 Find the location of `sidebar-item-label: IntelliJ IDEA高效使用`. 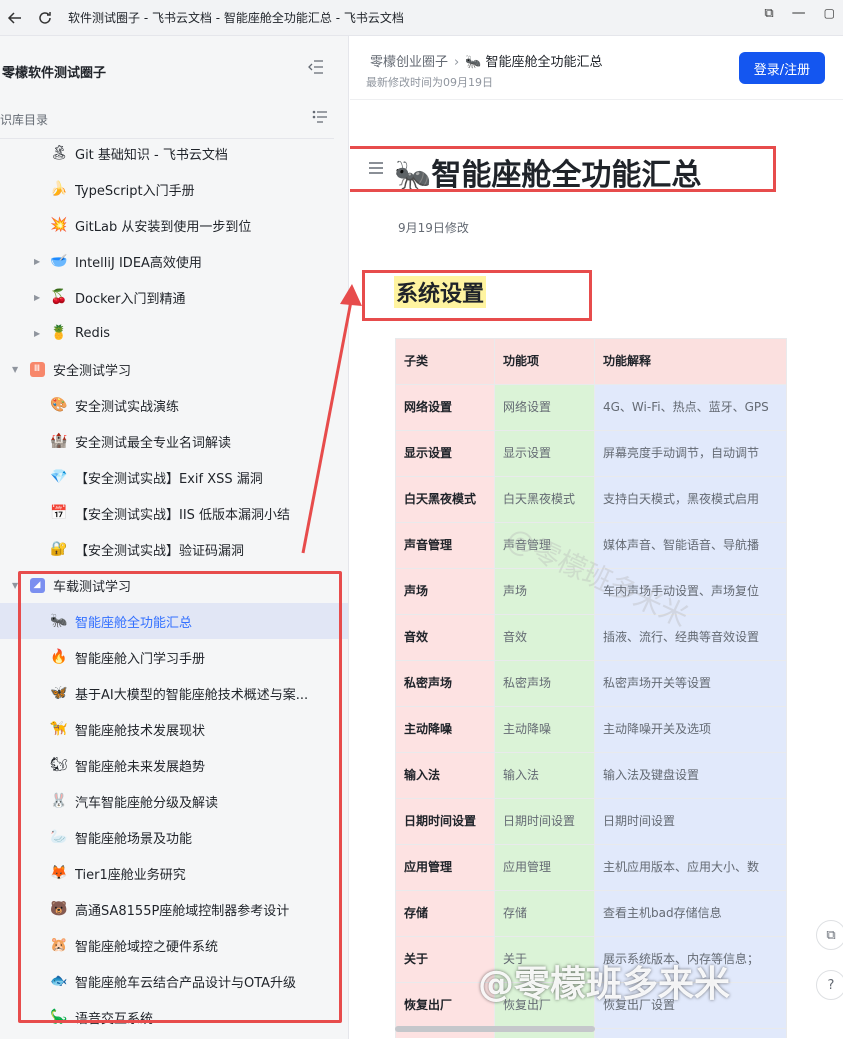

sidebar-item-label: IntelliJ IDEA高效使用 is located at coordinates (138, 263).